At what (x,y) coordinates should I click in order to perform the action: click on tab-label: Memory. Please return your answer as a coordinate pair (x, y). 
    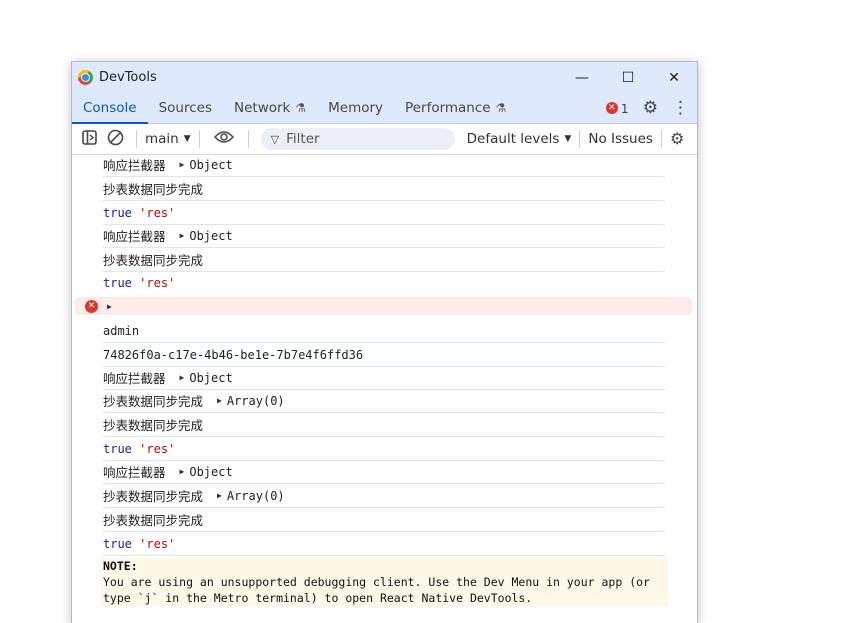
    Looking at the image, I should click on (356, 108).